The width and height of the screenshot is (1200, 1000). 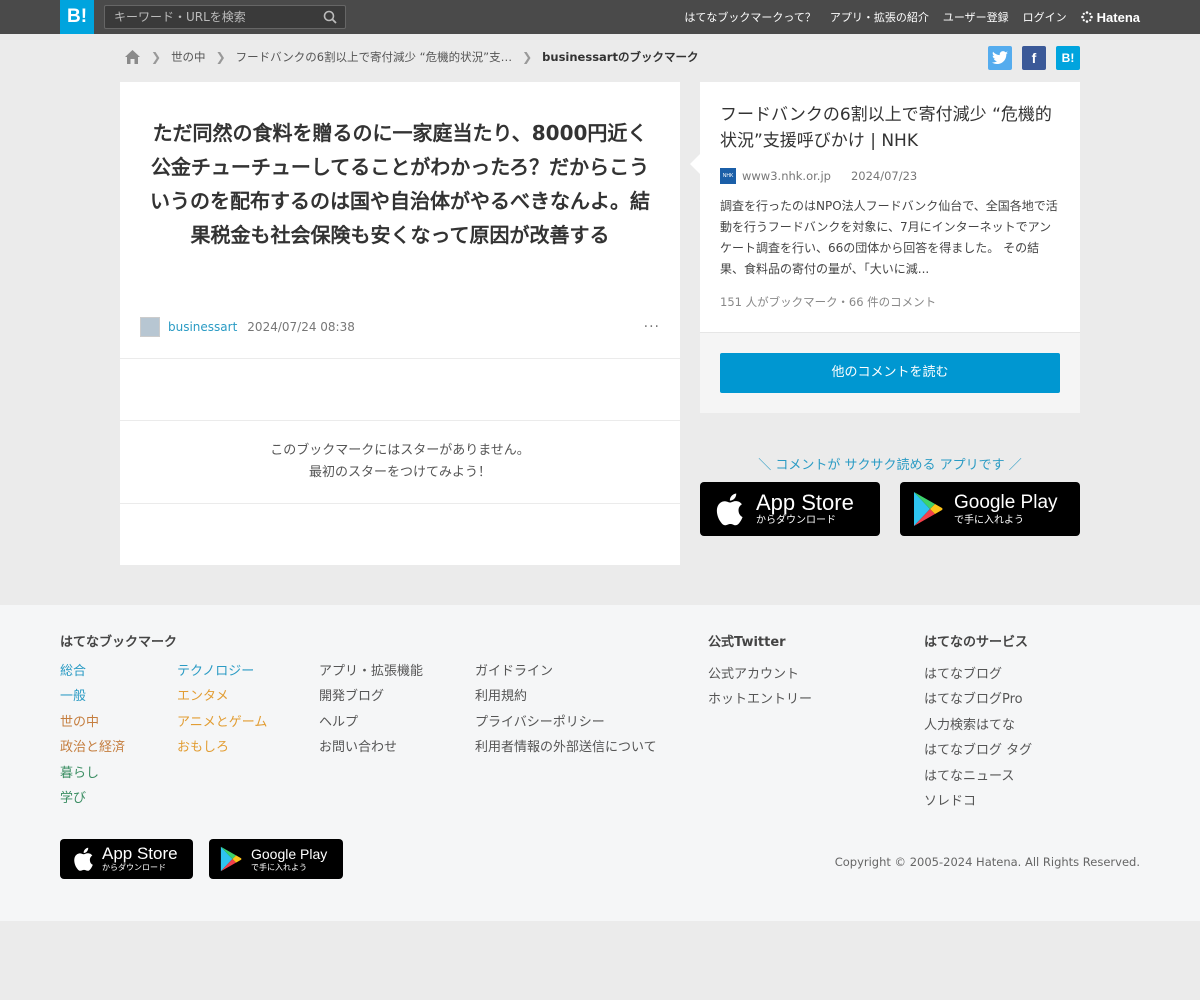 I want to click on app-store-title: App Store, so click(x=805, y=502).